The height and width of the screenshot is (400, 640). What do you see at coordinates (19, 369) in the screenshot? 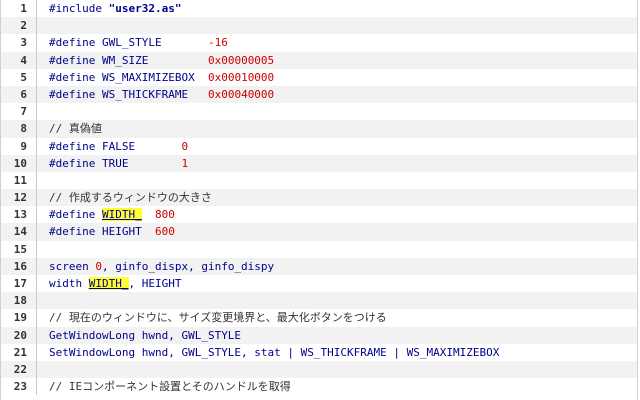
I see `line-number: 22` at bounding box center [19, 369].